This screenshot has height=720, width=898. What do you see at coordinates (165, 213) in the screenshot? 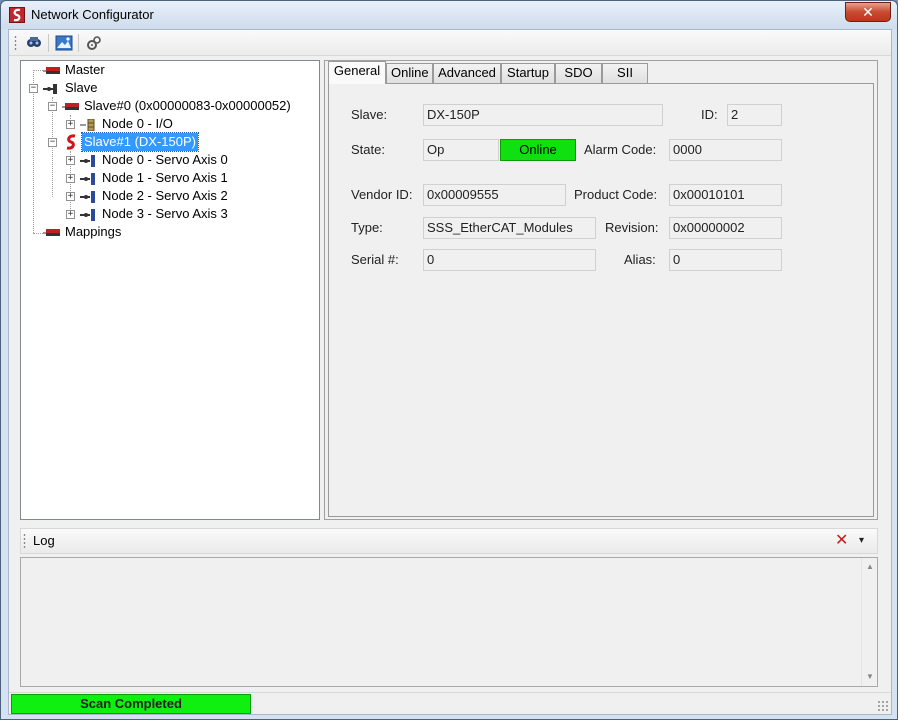
I see `tree-label-servo-axis: Node 3 - Servo Axis 3` at bounding box center [165, 213].